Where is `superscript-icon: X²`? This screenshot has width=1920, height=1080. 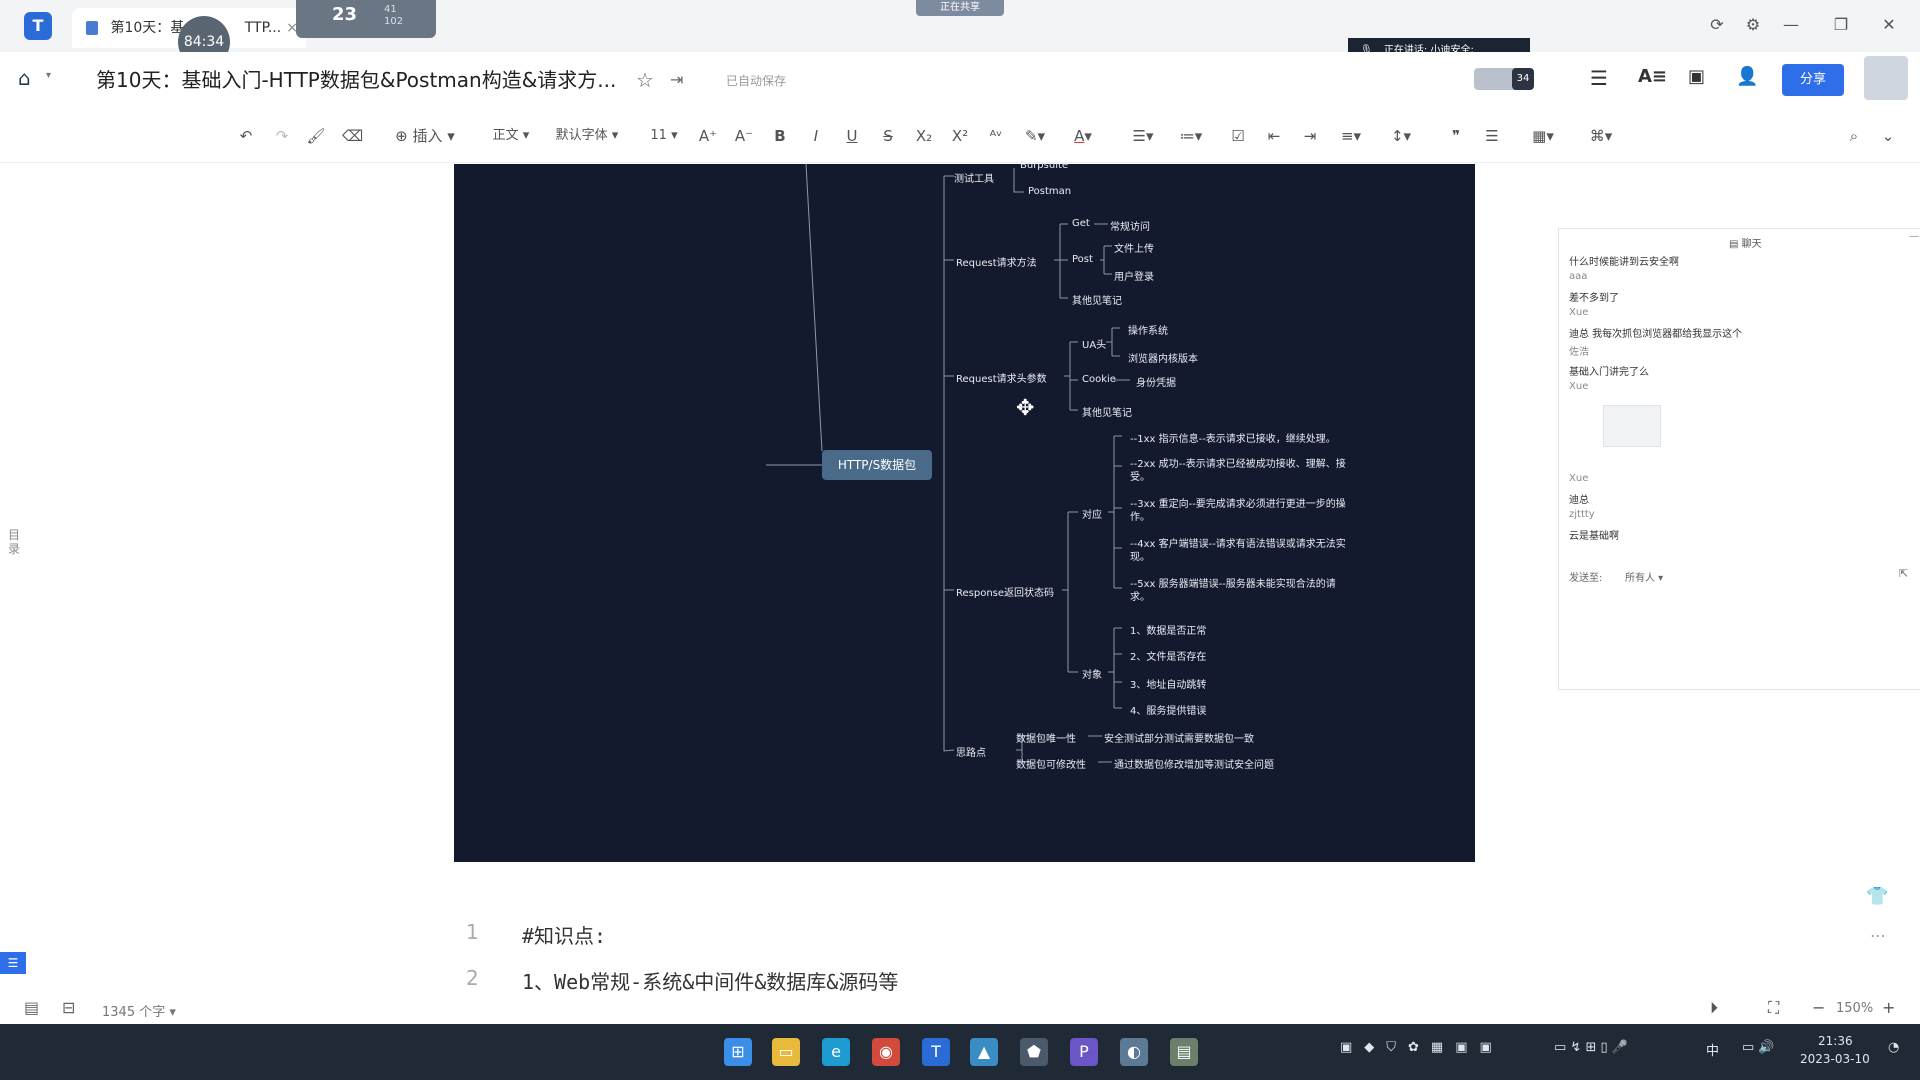
superscript-icon: X² is located at coordinates (960, 136).